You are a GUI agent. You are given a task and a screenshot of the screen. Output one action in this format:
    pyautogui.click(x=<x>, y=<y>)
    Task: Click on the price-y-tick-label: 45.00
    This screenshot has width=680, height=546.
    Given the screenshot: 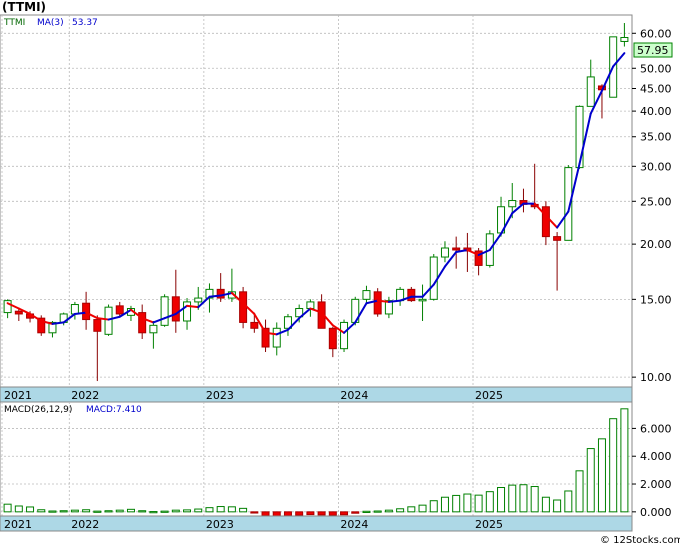 What is the action you would take?
    pyautogui.click(x=656, y=89)
    